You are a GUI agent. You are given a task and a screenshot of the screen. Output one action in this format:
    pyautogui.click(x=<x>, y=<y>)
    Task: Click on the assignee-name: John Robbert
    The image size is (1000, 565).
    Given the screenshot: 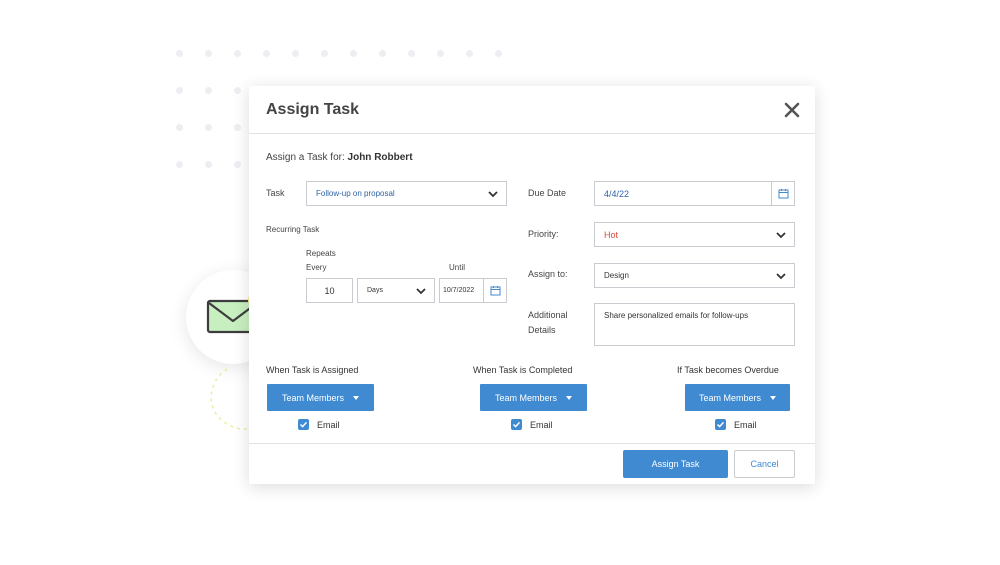 What is the action you would take?
    pyautogui.click(x=380, y=157)
    